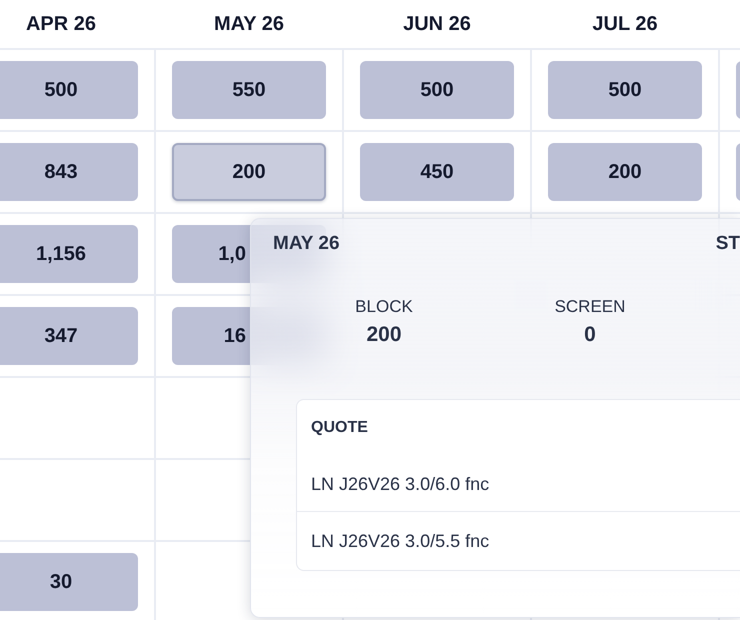  I want to click on stat-value: 0, so click(590, 335).